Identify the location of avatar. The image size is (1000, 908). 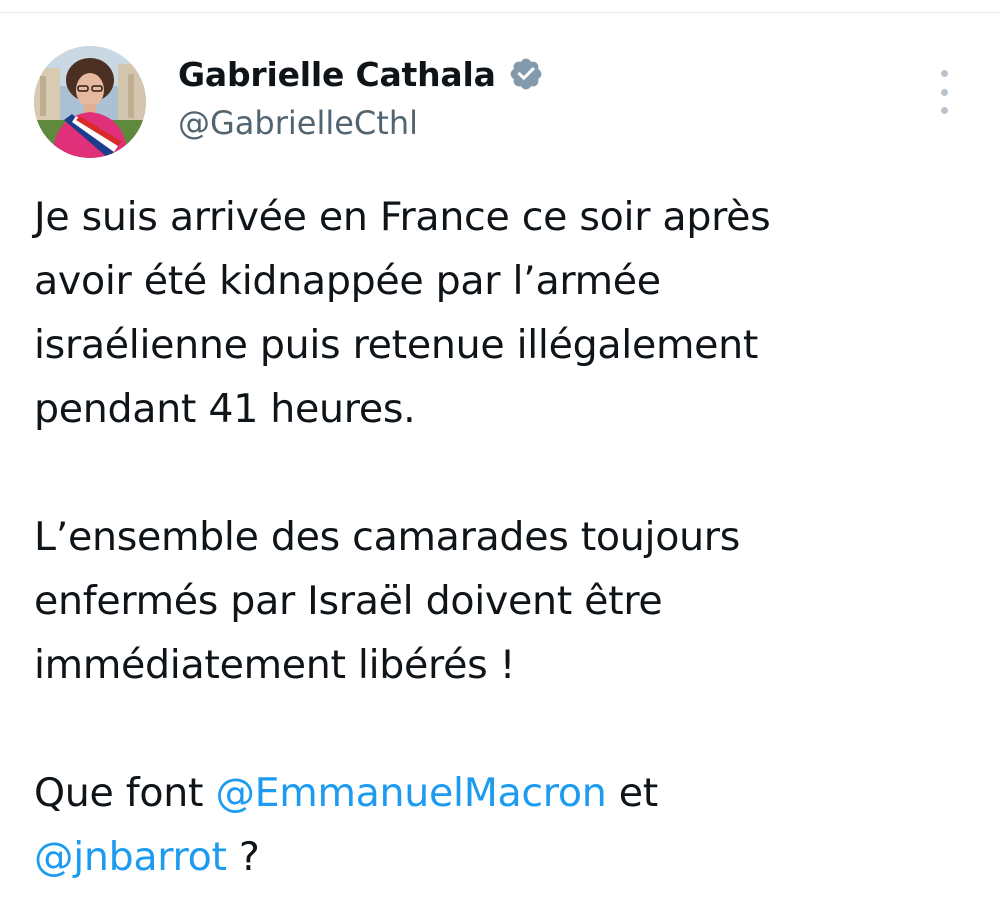
(90, 102).